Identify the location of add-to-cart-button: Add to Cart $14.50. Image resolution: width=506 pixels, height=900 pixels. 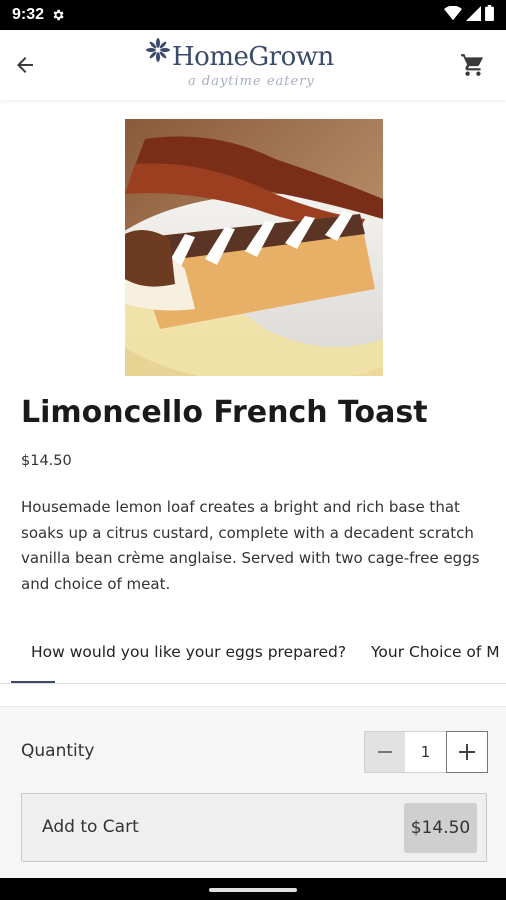
(254, 827).